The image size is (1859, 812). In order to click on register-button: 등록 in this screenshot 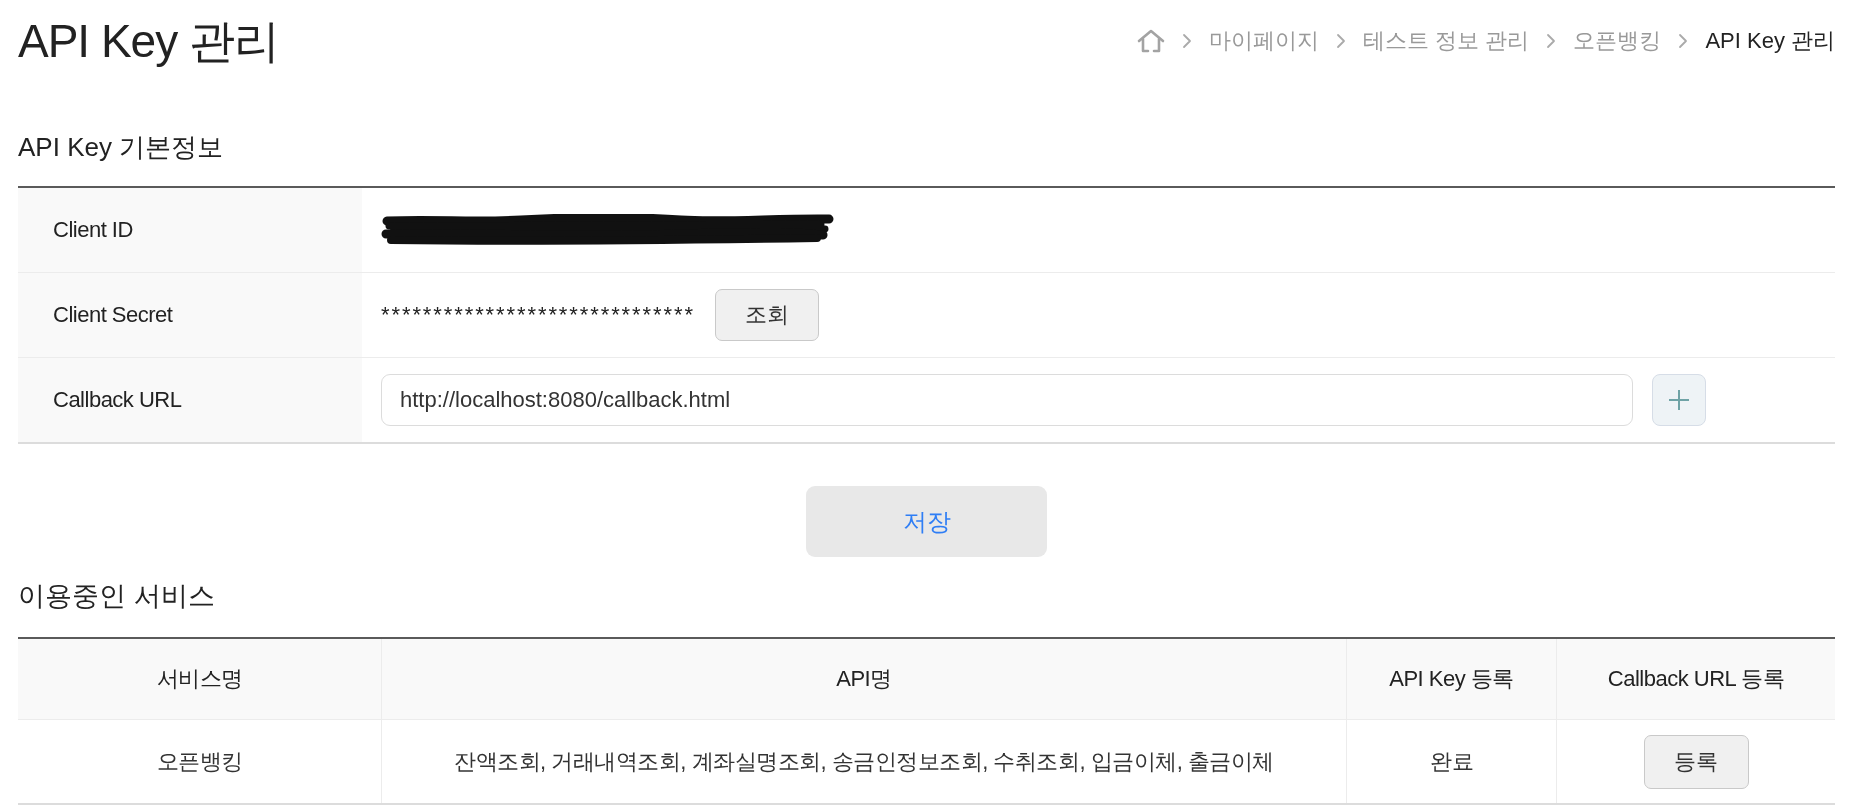, I will do `click(1696, 761)`.